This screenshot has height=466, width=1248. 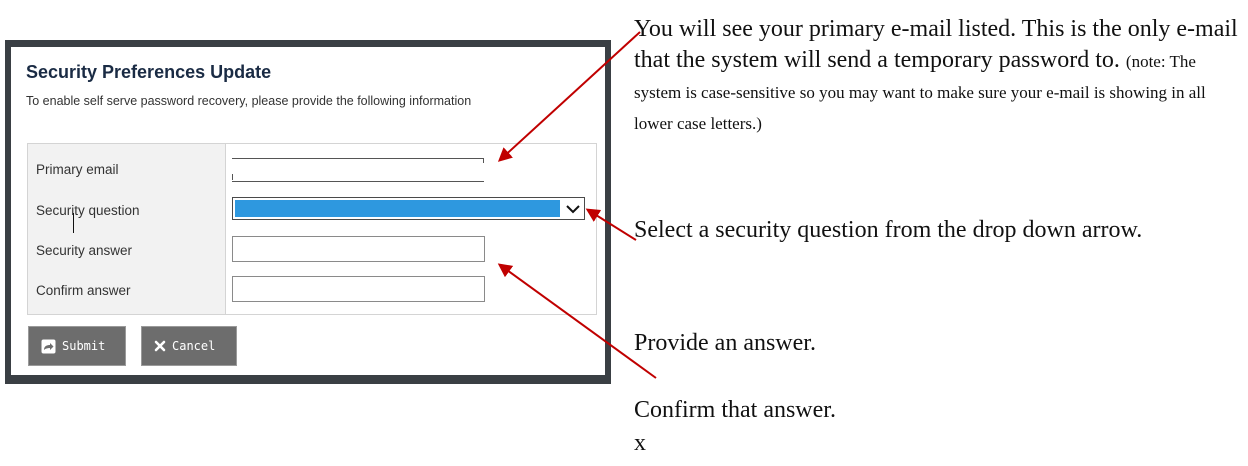 What do you see at coordinates (577, 205) in the screenshot?
I see `callout-arrows` at bounding box center [577, 205].